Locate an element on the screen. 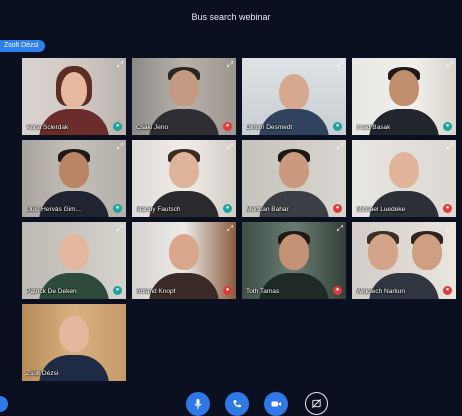 The image size is (462, 416). screen-share-button is located at coordinates (316, 403).